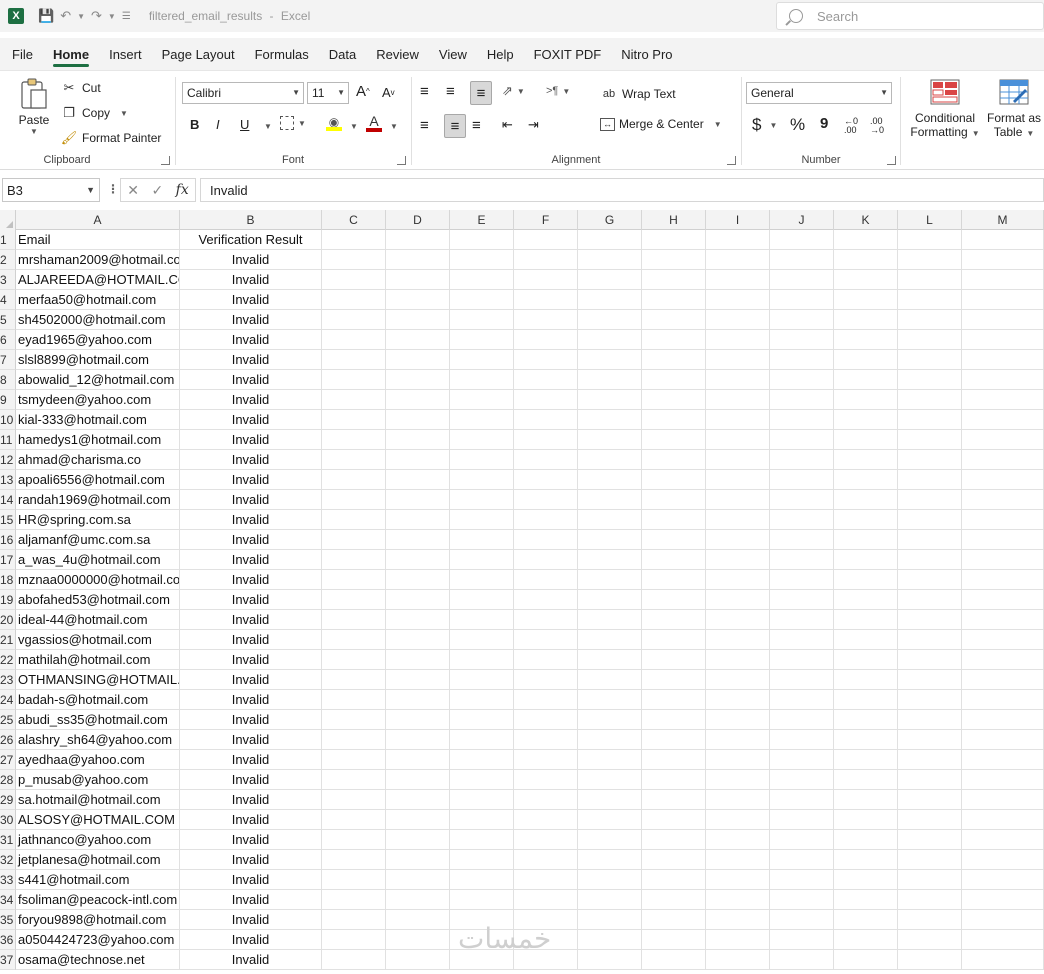 The width and height of the screenshot is (1044, 974). Describe the element at coordinates (251, 860) in the screenshot. I see `cell-b32: Invalid` at that location.